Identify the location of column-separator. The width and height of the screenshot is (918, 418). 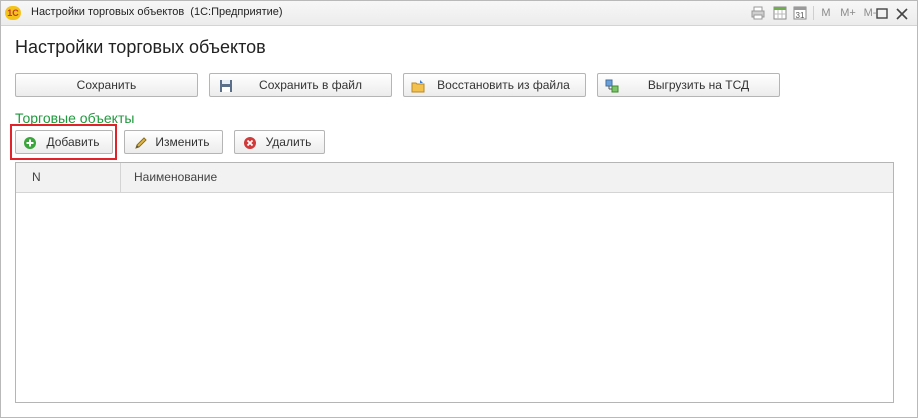
(120, 177).